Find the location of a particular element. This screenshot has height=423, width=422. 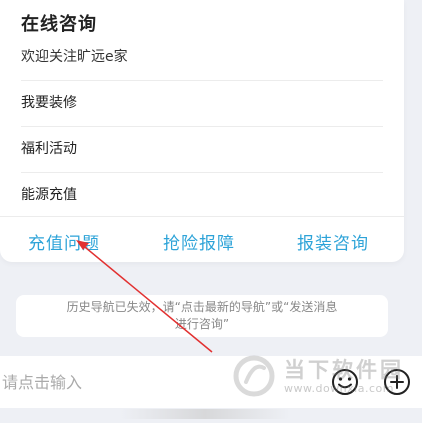

notice-line-1: 历史导航已失效，请“点击最新的导航”或“发送消息 is located at coordinates (202, 307).